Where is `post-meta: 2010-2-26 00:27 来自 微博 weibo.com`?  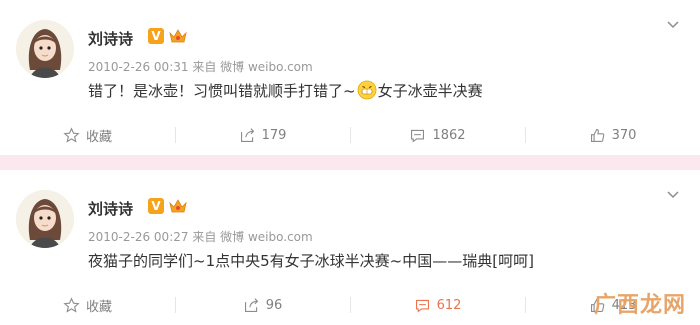
post-meta: 2010-2-26 00:27 来自 微博 weibo.com is located at coordinates (200, 236).